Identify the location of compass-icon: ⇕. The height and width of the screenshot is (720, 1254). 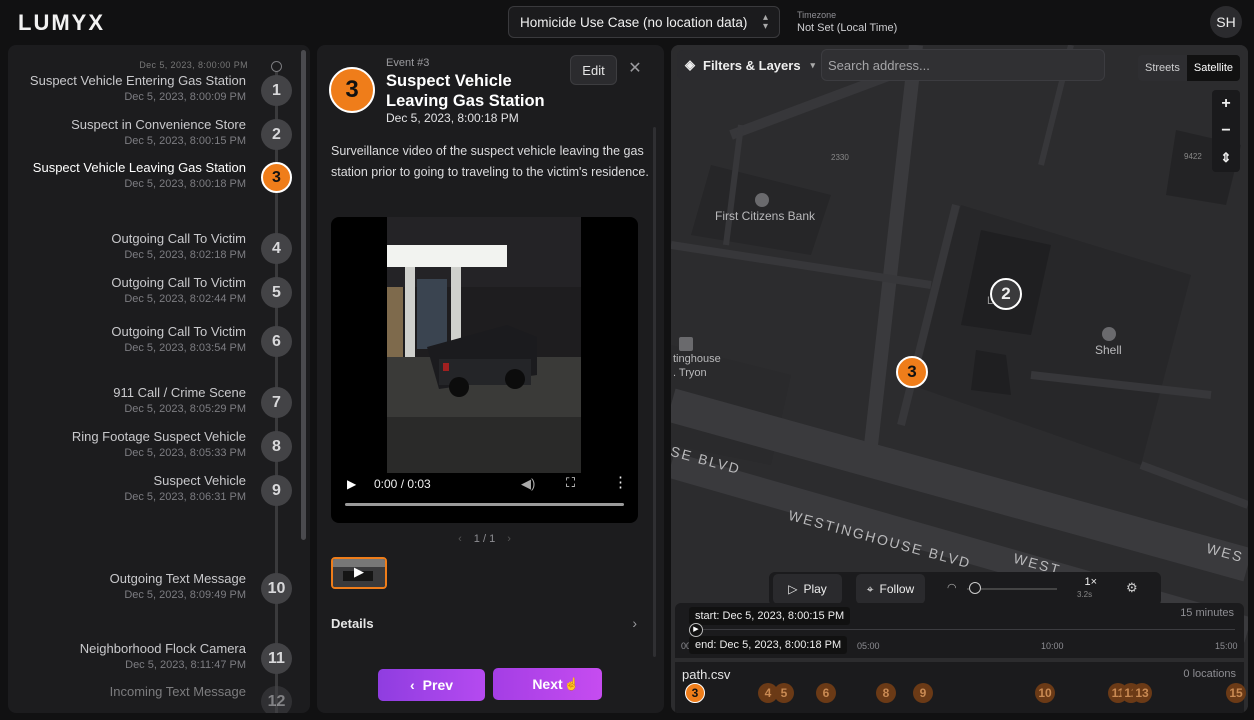
(1226, 157).